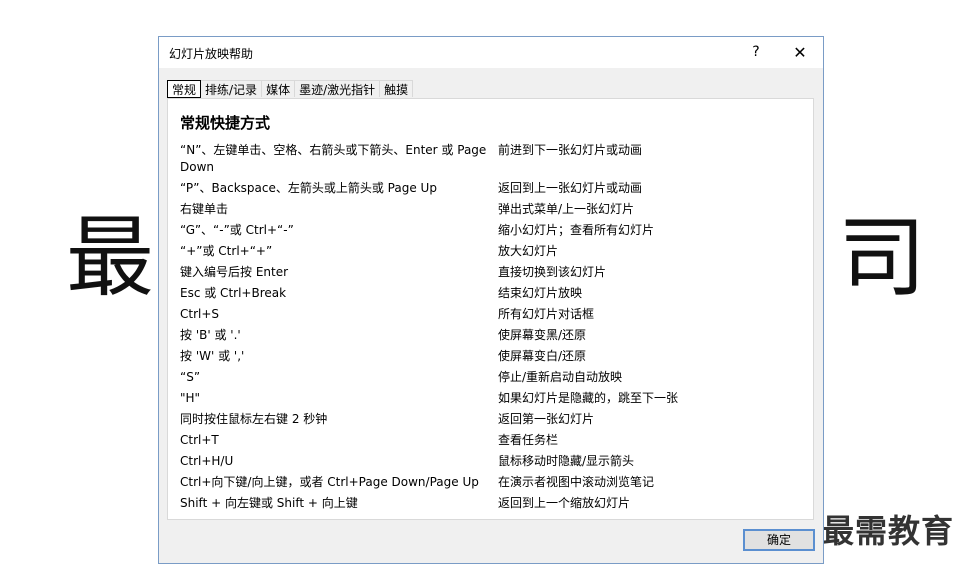  I want to click on shortcut-keys: Ctrl+向下键/向上键，或者 Ctrl+Page Down/Page Up, so click(329, 482).